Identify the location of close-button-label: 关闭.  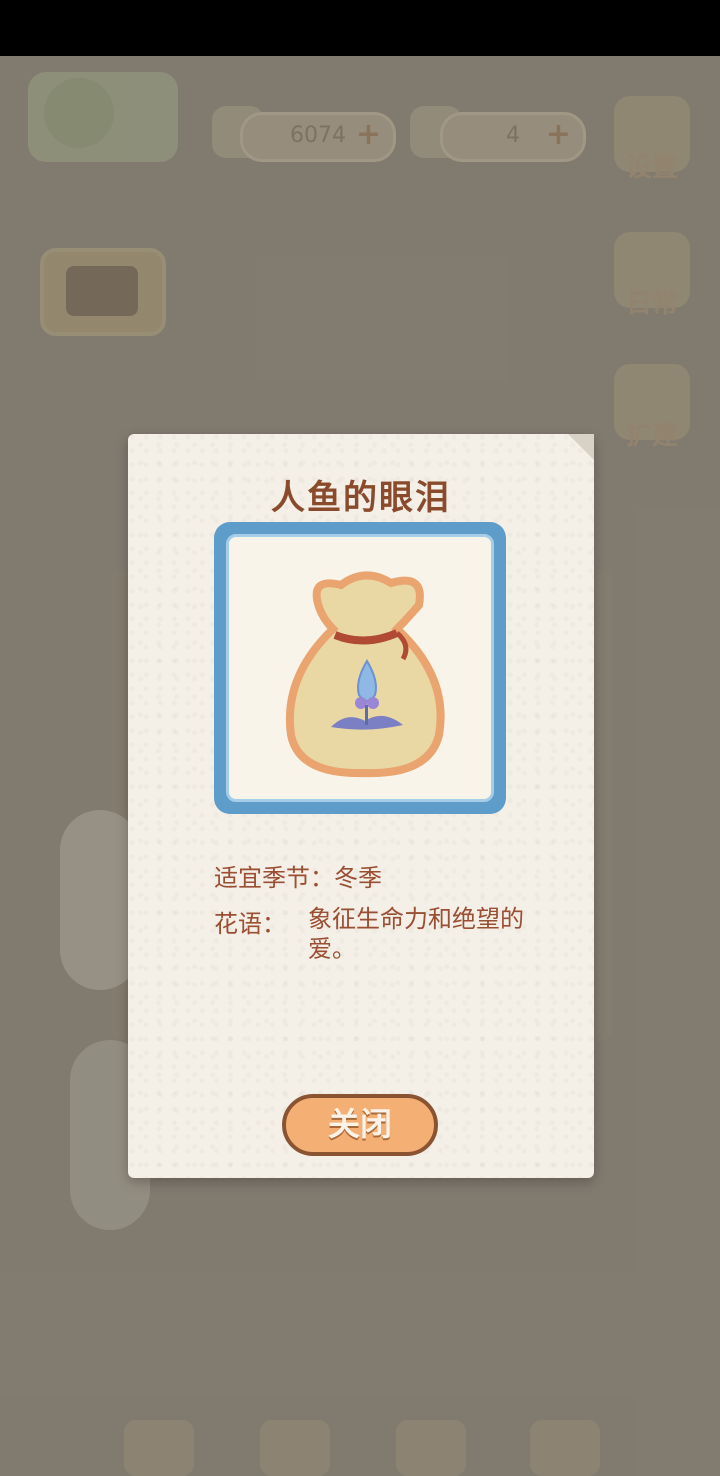
(359, 1124).